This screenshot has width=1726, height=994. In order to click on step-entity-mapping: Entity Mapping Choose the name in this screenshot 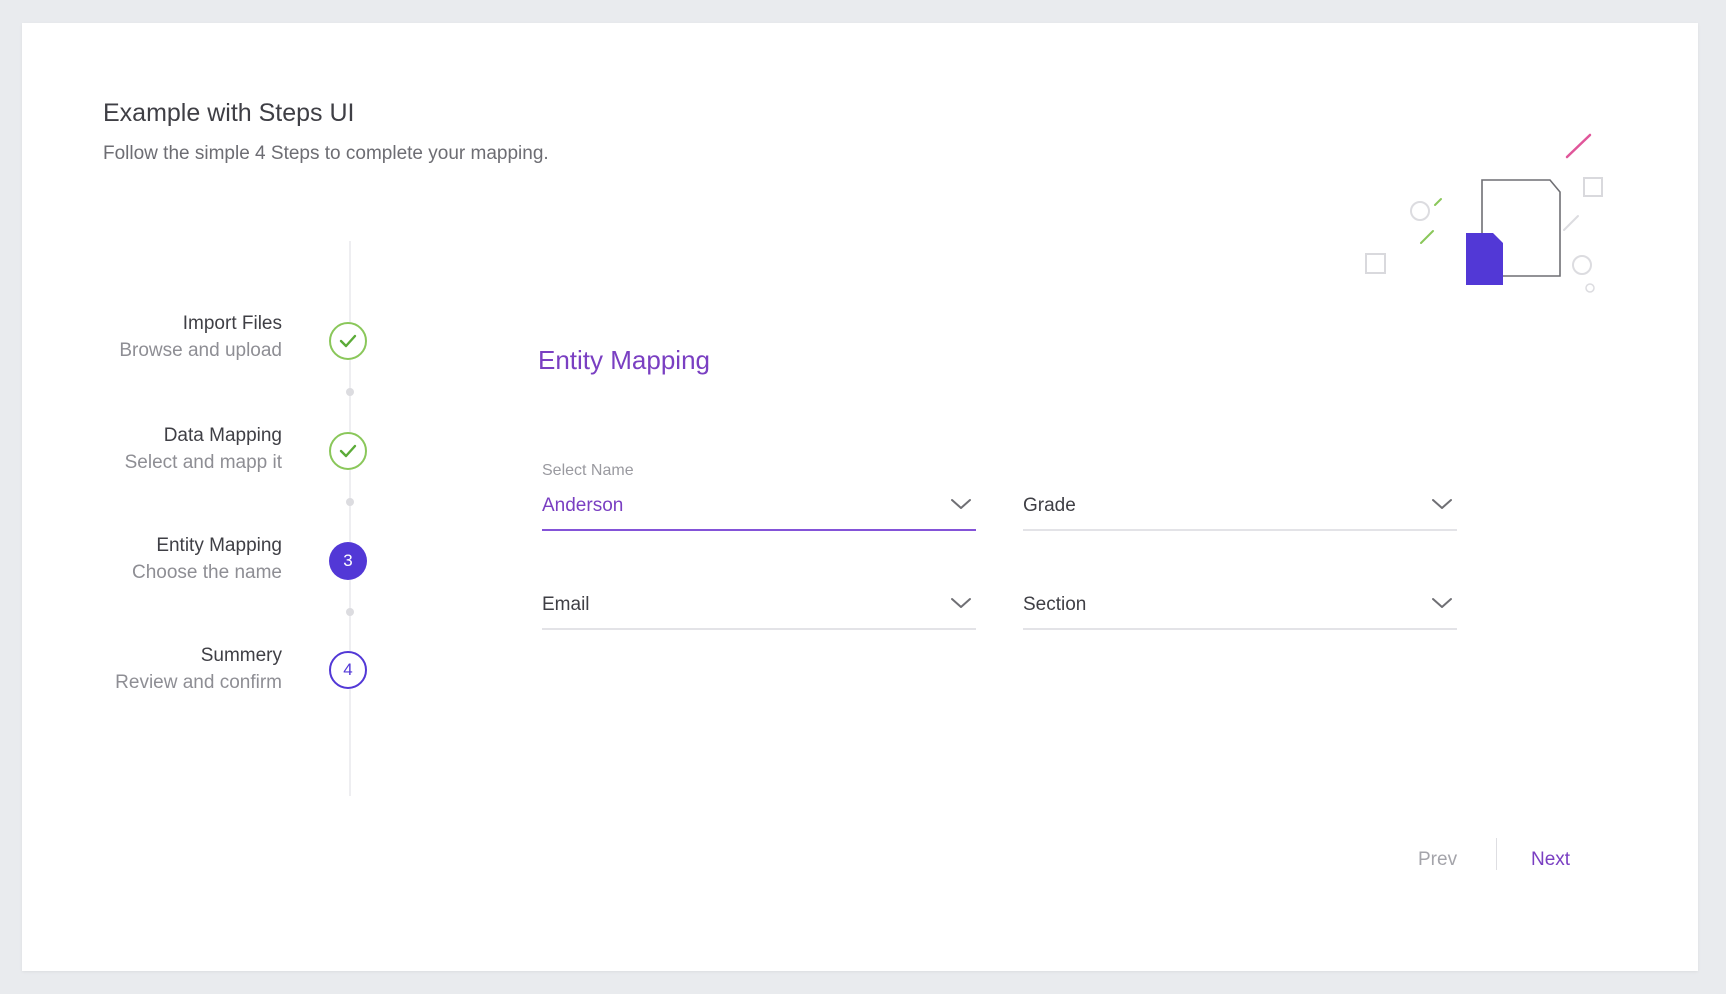, I will do `click(152, 560)`.